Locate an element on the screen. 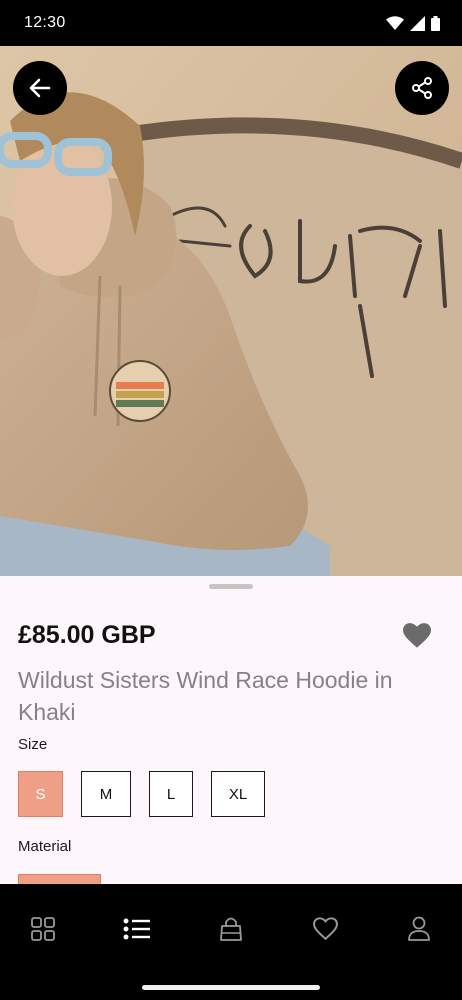  favorite-button is located at coordinates (417, 638).